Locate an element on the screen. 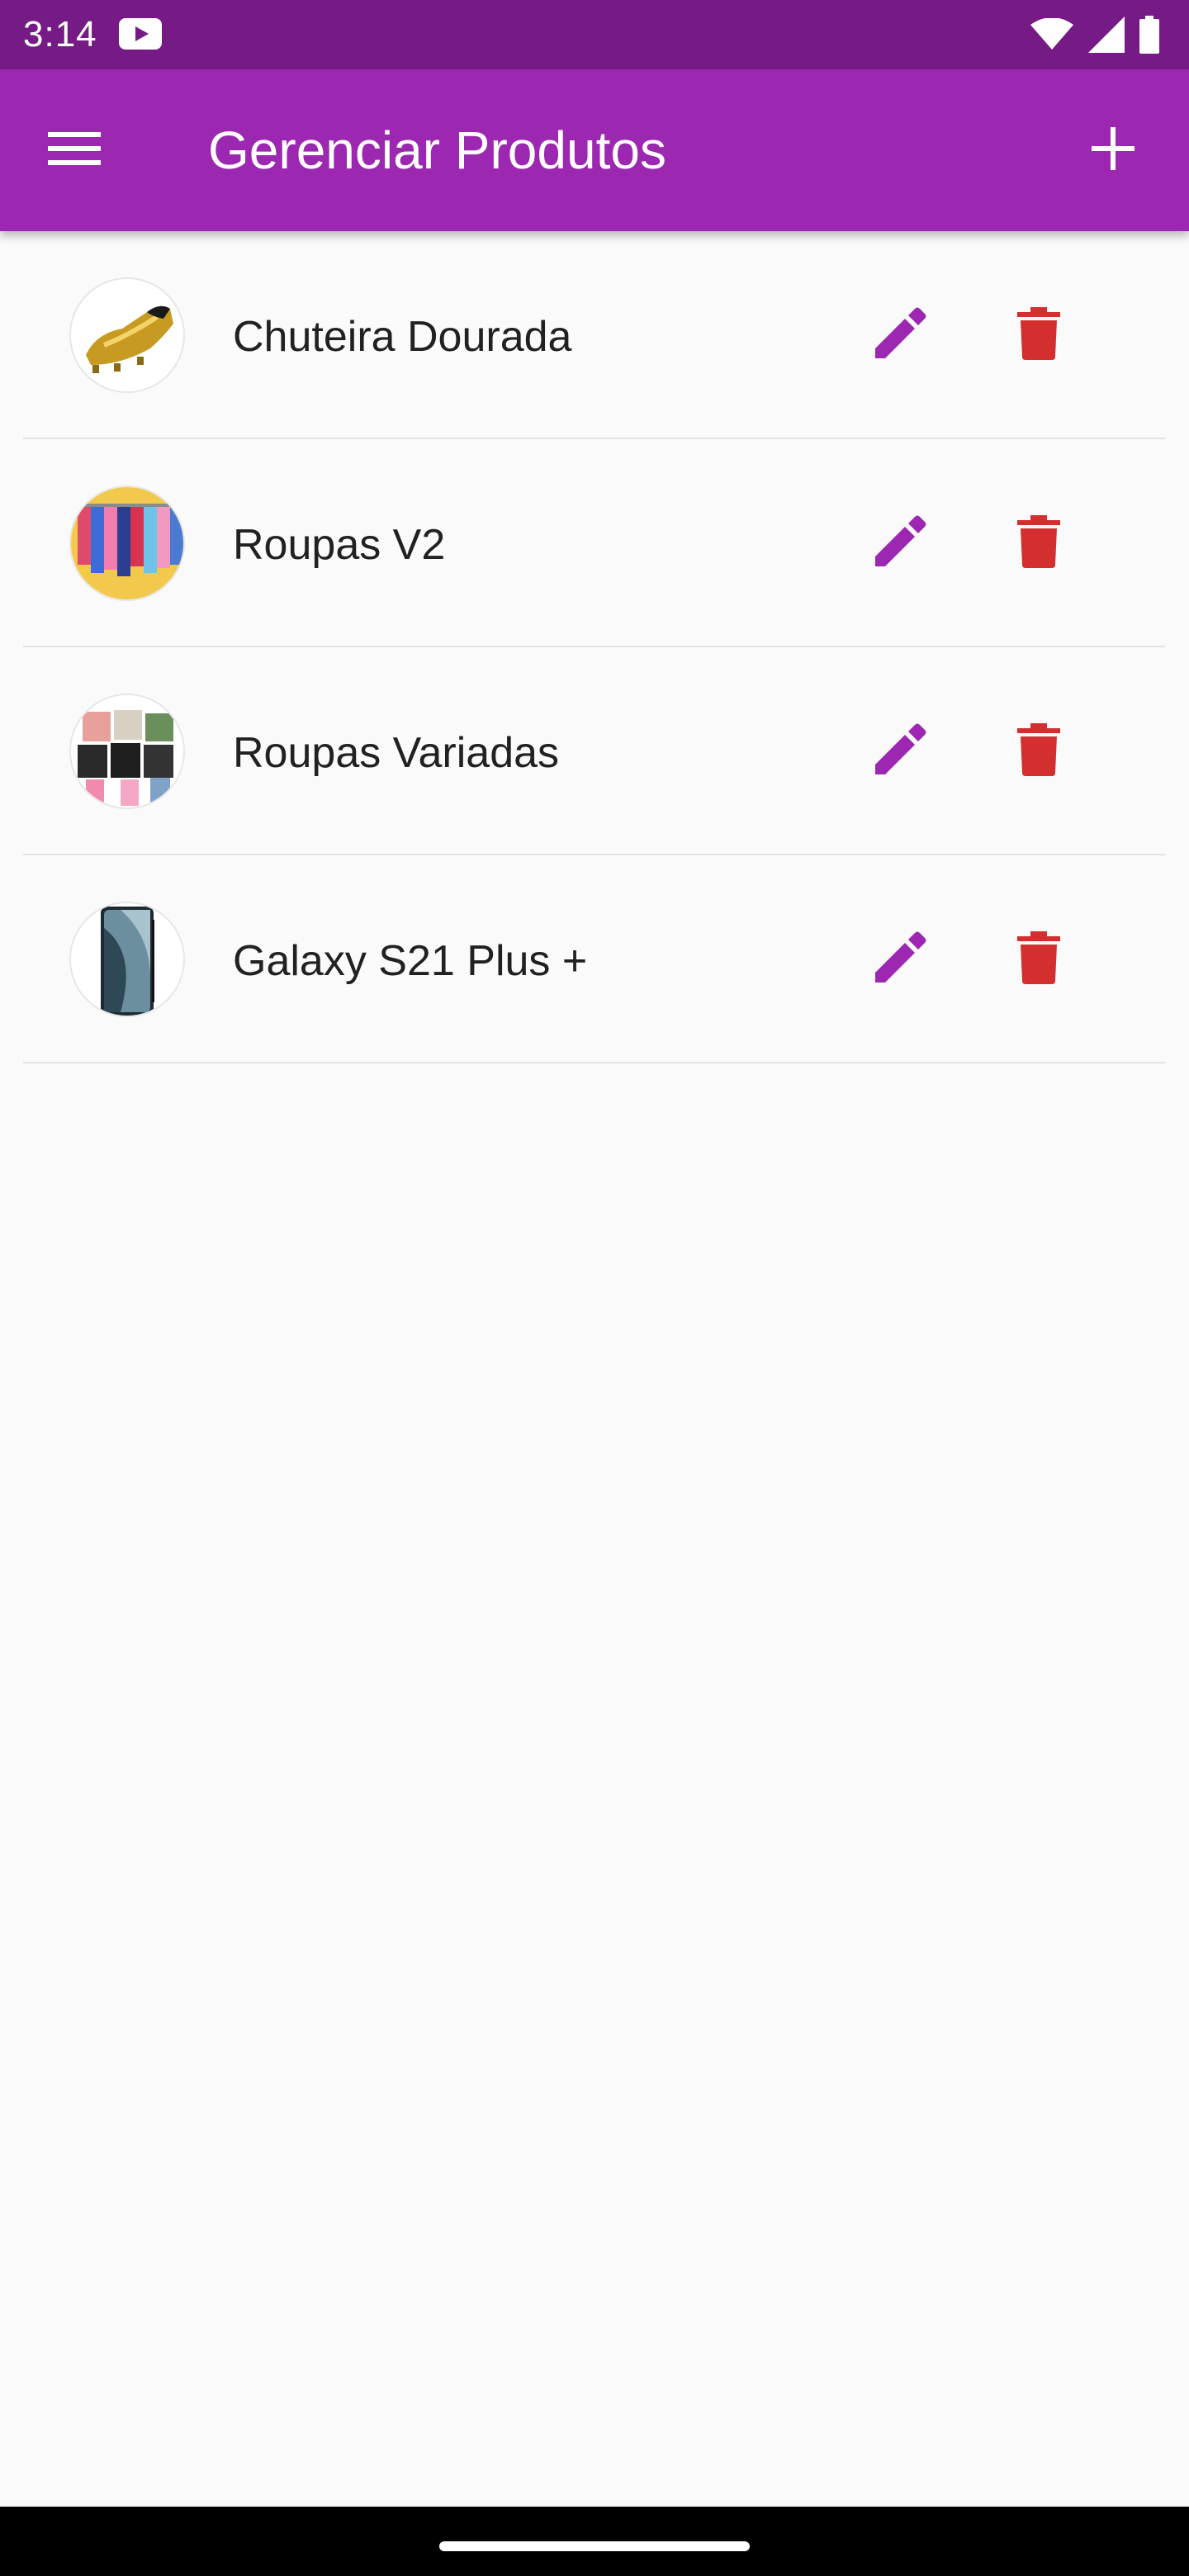  product-row: Roupas Variadas is located at coordinates (594, 751).